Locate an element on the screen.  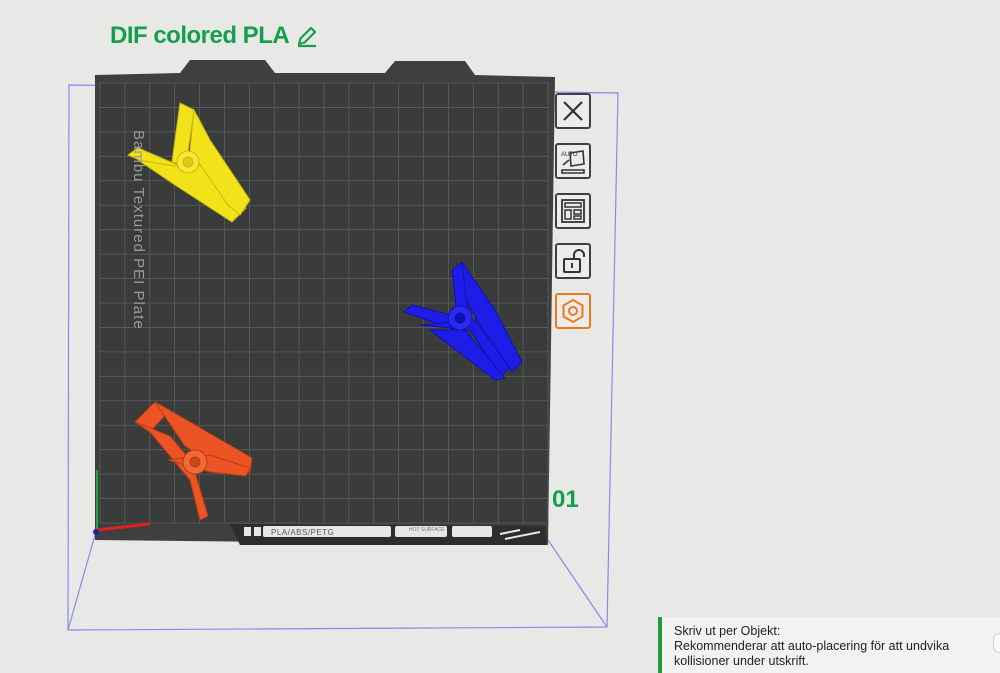
lock-plate-button is located at coordinates (573, 261).